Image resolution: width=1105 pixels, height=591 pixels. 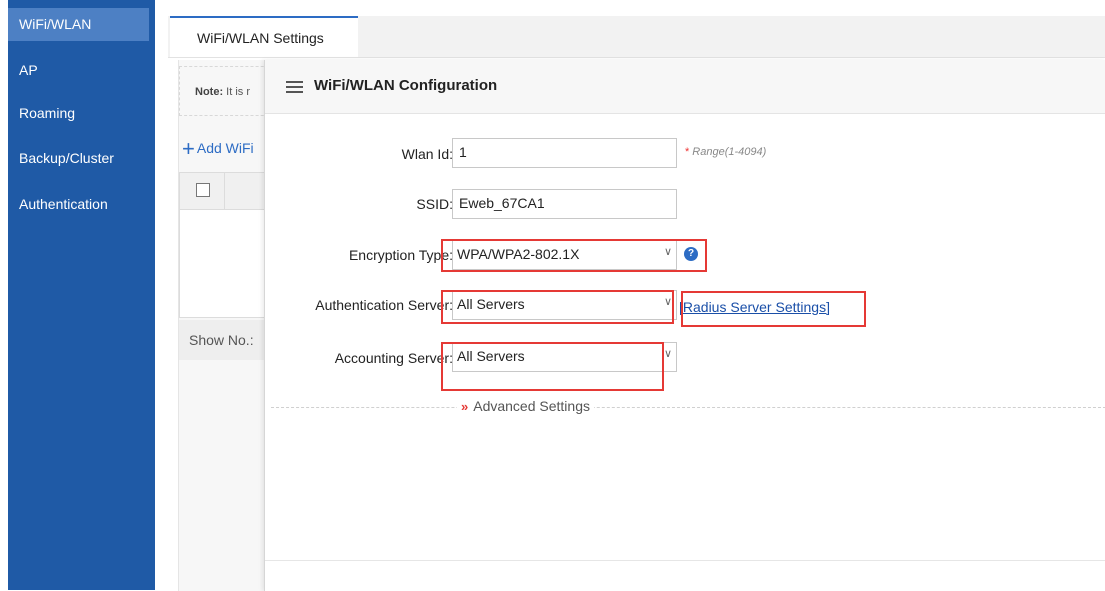 What do you see at coordinates (238, 92) in the screenshot?
I see `note-text: It is r` at bounding box center [238, 92].